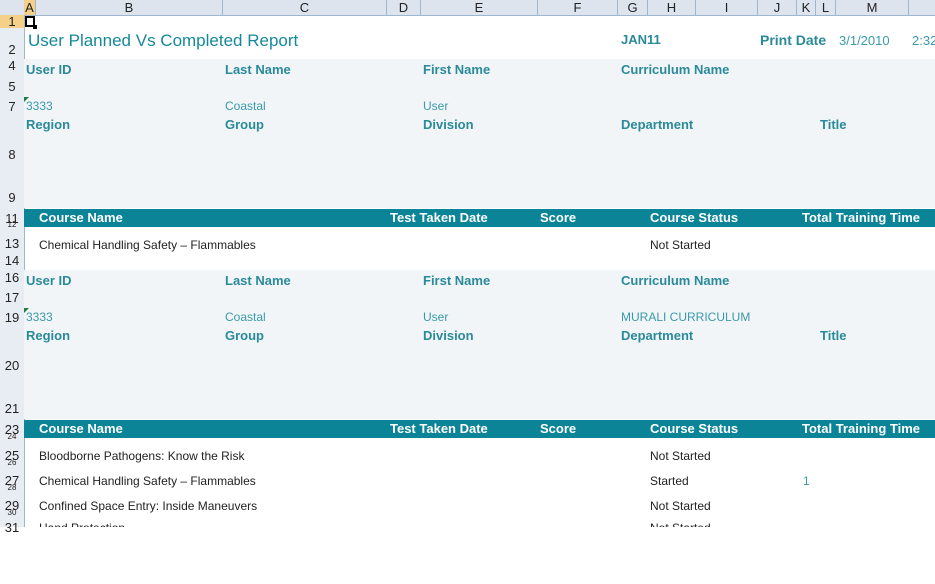  Describe the element at coordinates (686, 317) in the screenshot. I see `value-curriculum: MURALI CURRICULUM` at that location.